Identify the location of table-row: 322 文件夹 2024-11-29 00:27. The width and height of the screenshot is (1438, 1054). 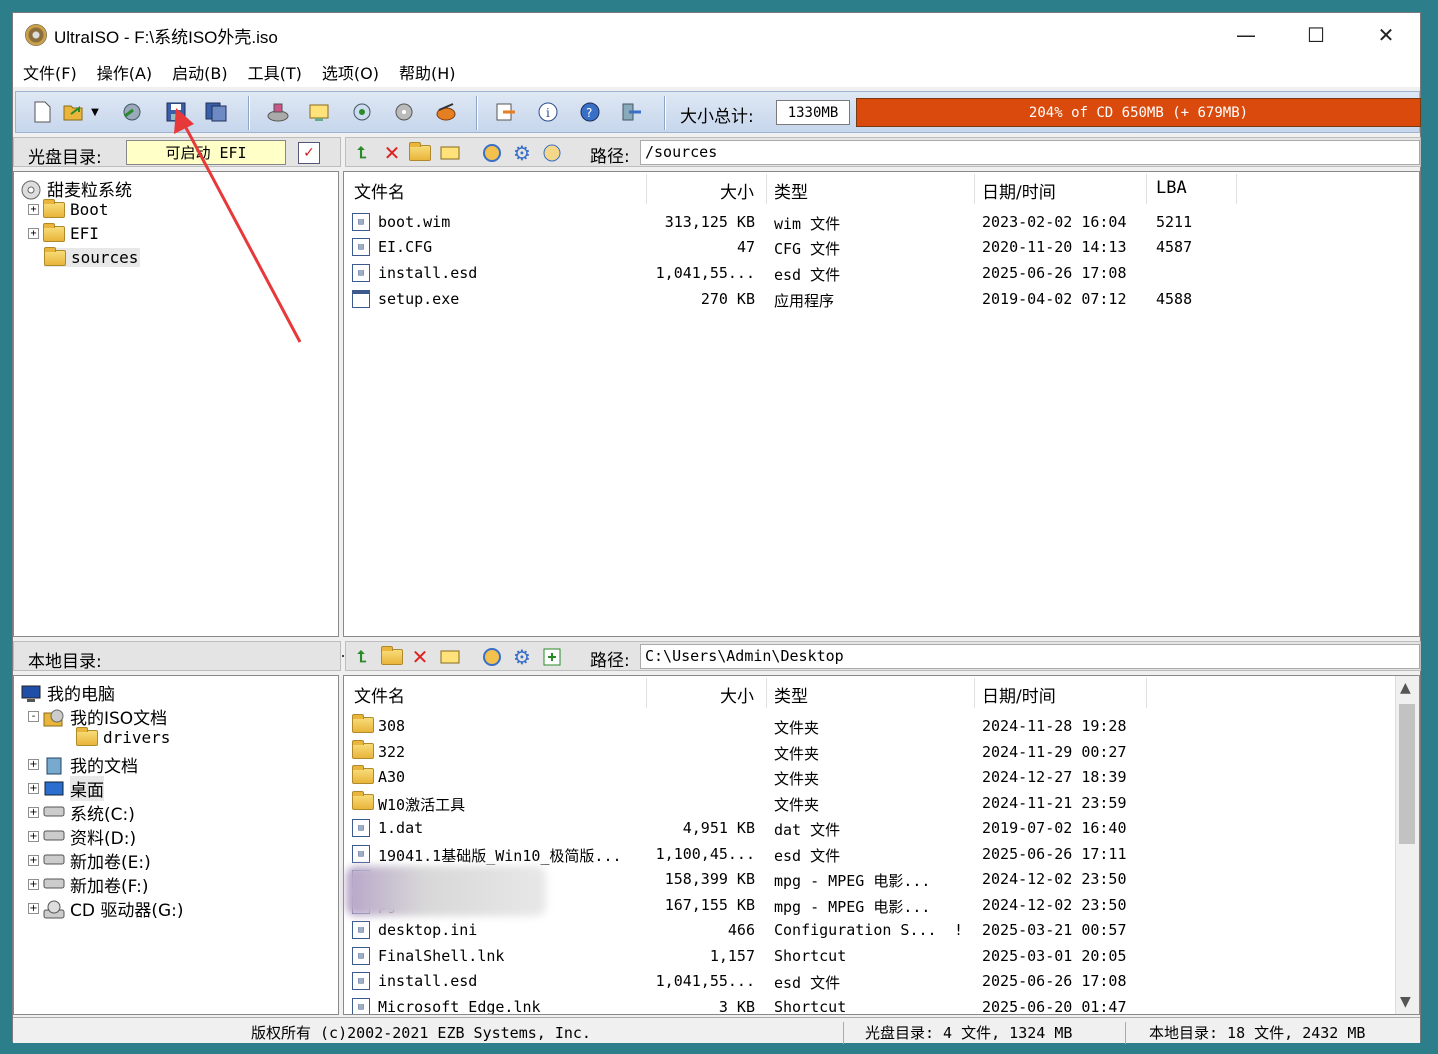
(881, 752).